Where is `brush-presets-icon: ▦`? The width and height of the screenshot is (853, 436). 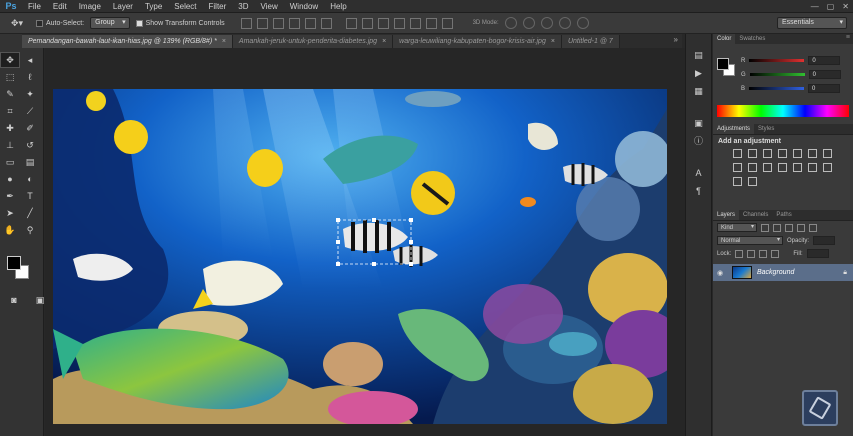 brush-presets-icon: ▦ is located at coordinates (699, 91).